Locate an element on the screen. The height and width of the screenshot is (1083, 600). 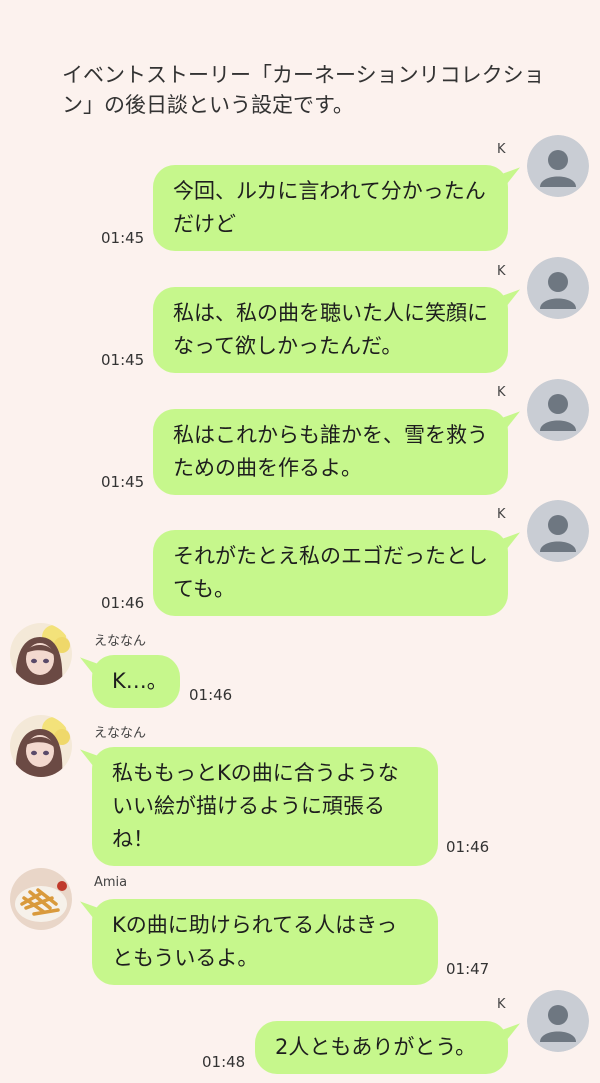
message-text: 2人ともありがとう。 is located at coordinates (376, 1047).